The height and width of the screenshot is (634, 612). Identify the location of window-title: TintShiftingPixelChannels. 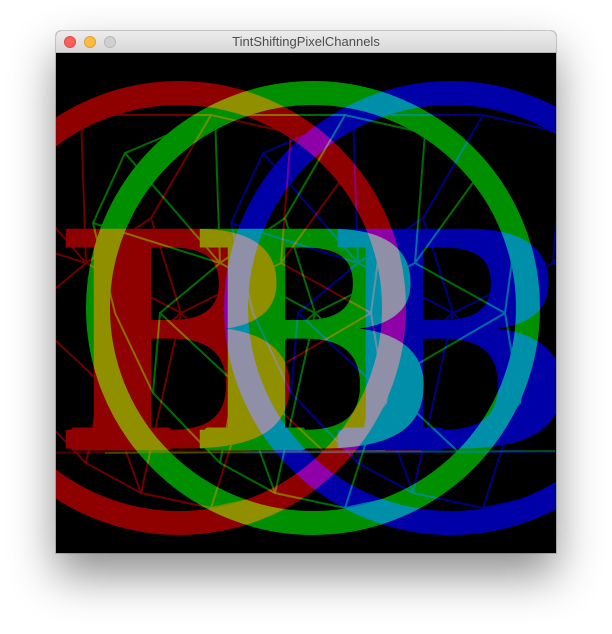
(306, 41).